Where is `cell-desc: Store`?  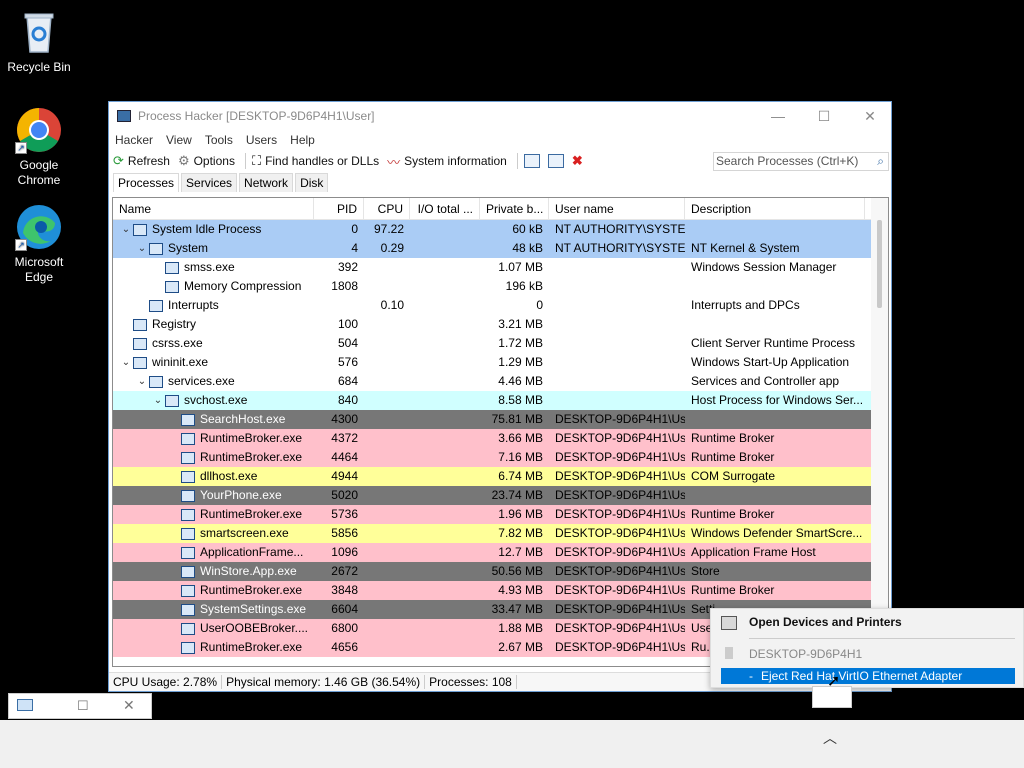 cell-desc: Store is located at coordinates (705, 571).